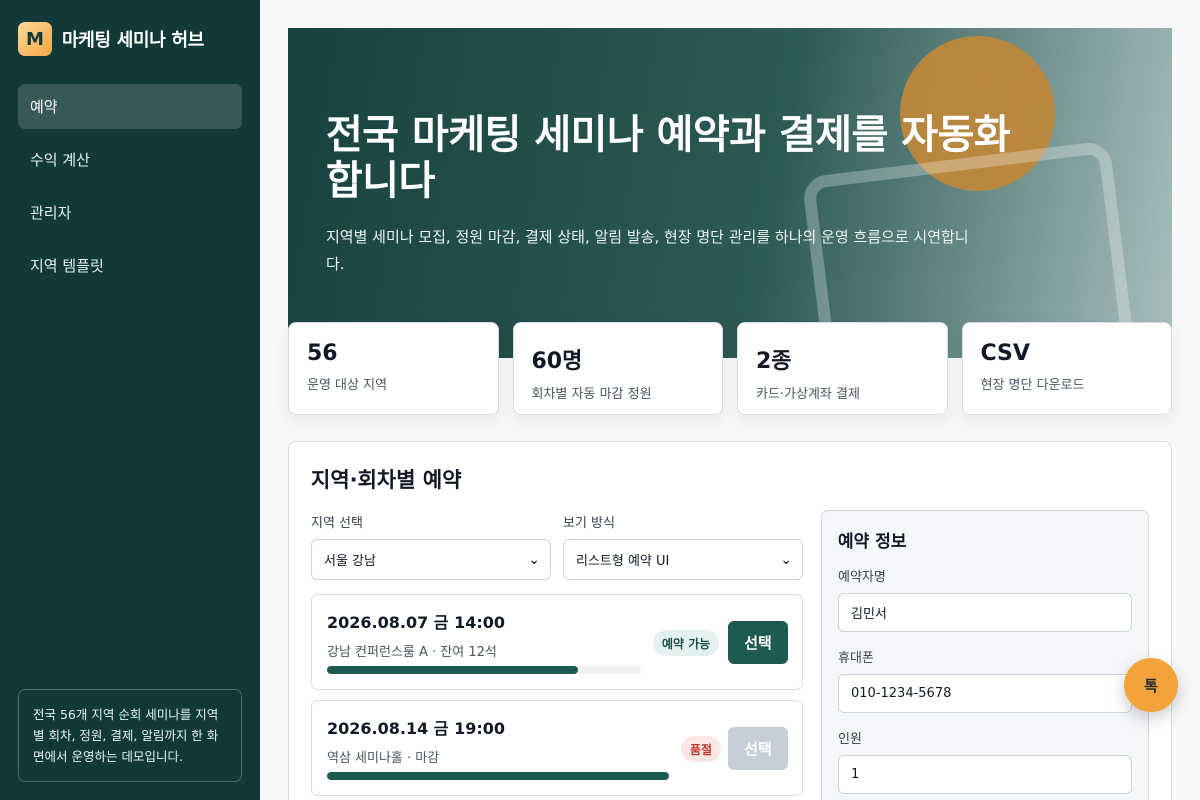  I want to click on form-title: 예약 정보, so click(872, 542).